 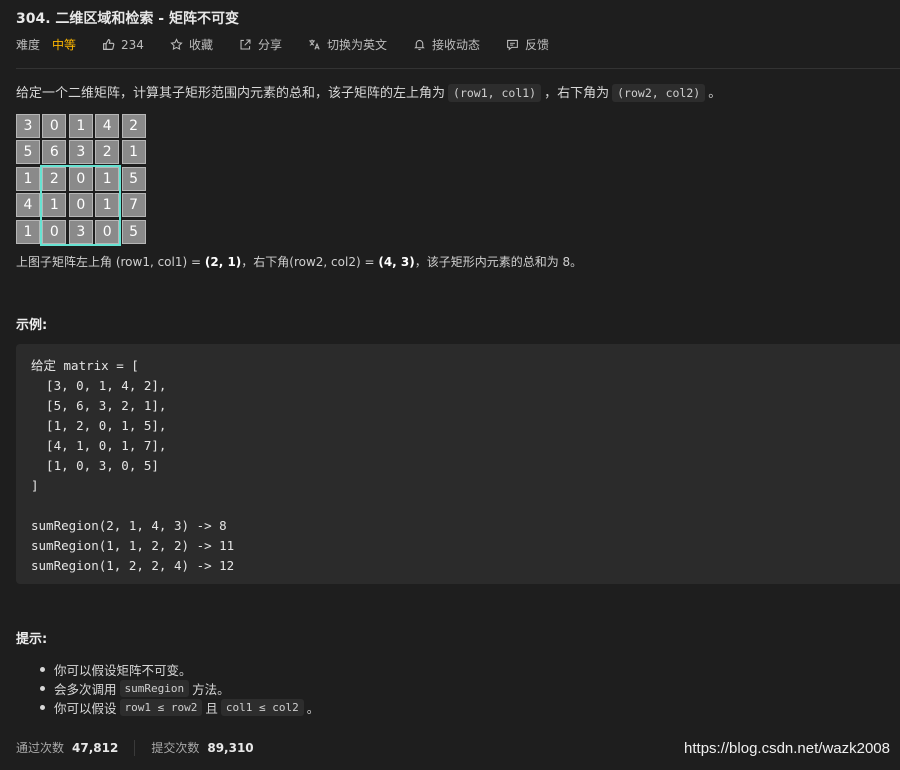 What do you see at coordinates (95, 747) in the screenshot?
I see `accepted-count: 47,812` at bounding box center [95, 747].